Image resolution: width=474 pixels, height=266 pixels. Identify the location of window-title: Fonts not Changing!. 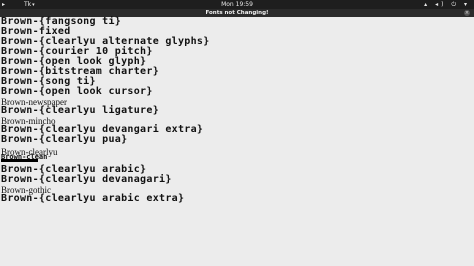
(237, 13).